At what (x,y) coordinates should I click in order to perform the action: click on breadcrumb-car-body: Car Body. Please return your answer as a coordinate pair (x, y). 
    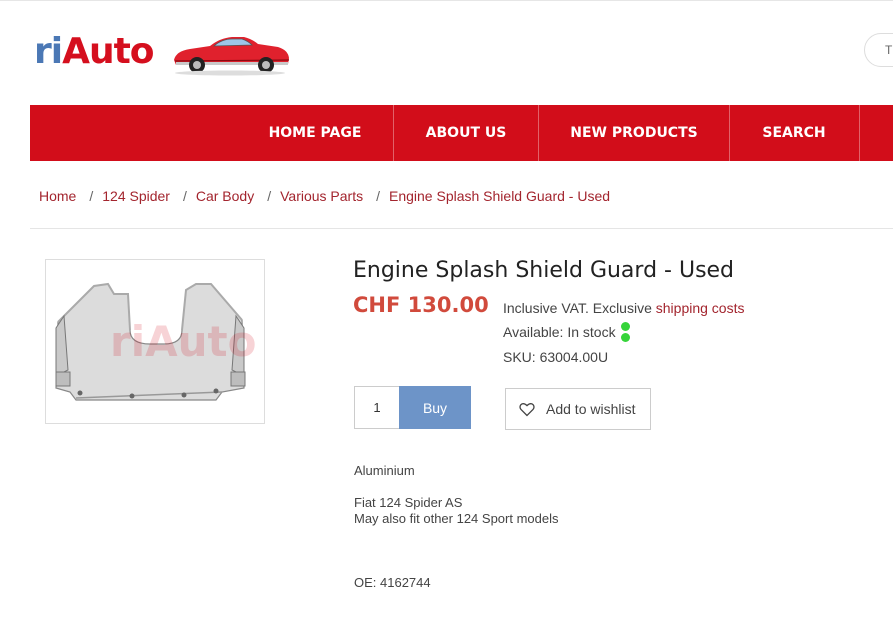
    Looking at the image, I should click on (225, 196).